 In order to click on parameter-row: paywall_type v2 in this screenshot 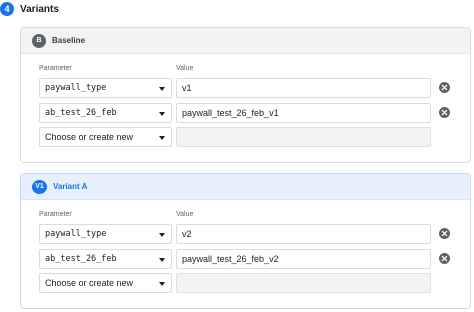, I will do `click(246, 234)`.